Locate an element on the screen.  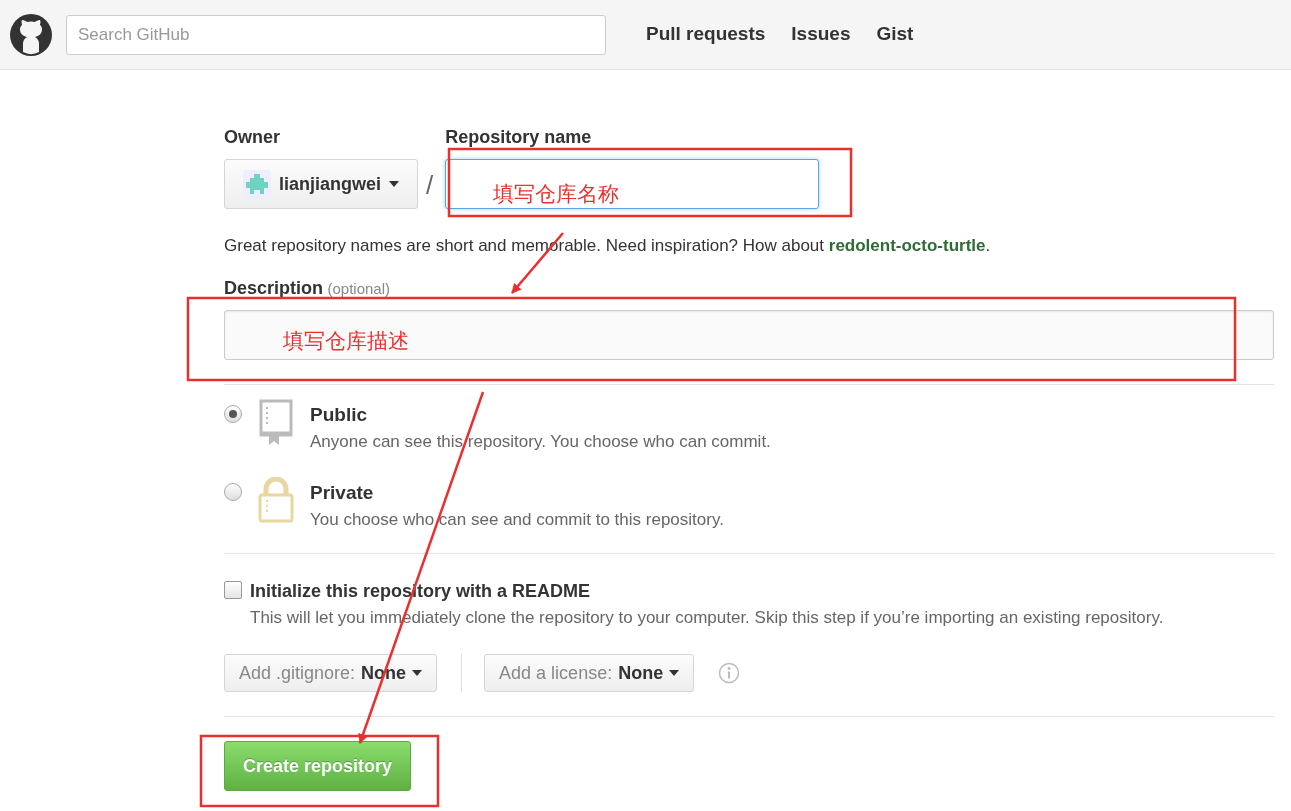
repository-name-field is located at coordinates (632, 184).